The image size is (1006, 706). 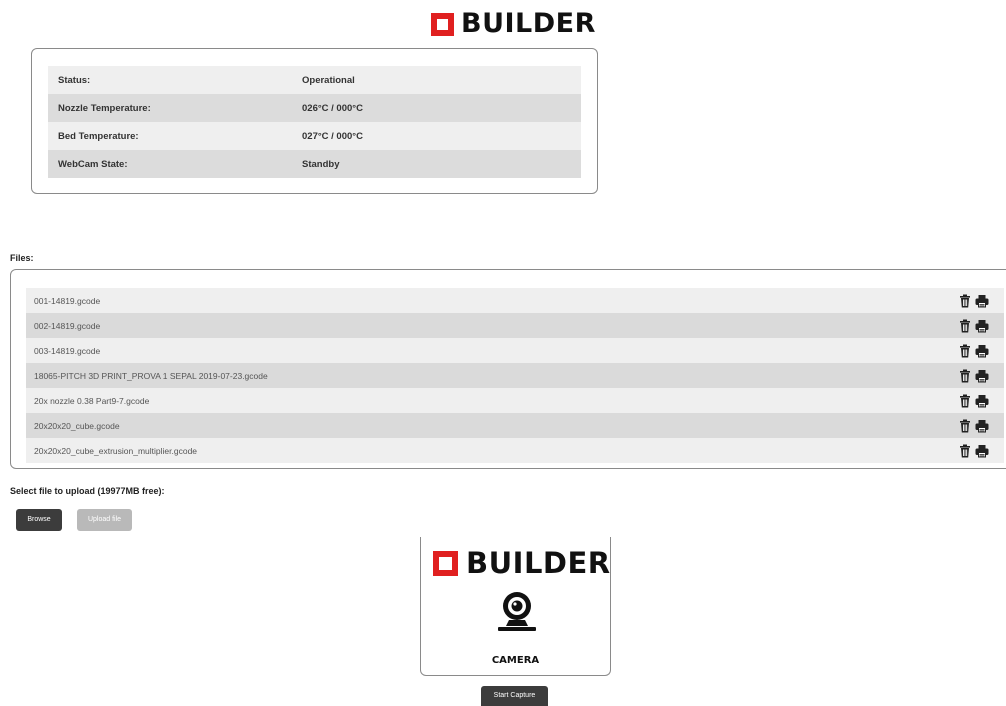 I want to click on webcam-state-label: WebCam State:, so click(x=175, y=164).